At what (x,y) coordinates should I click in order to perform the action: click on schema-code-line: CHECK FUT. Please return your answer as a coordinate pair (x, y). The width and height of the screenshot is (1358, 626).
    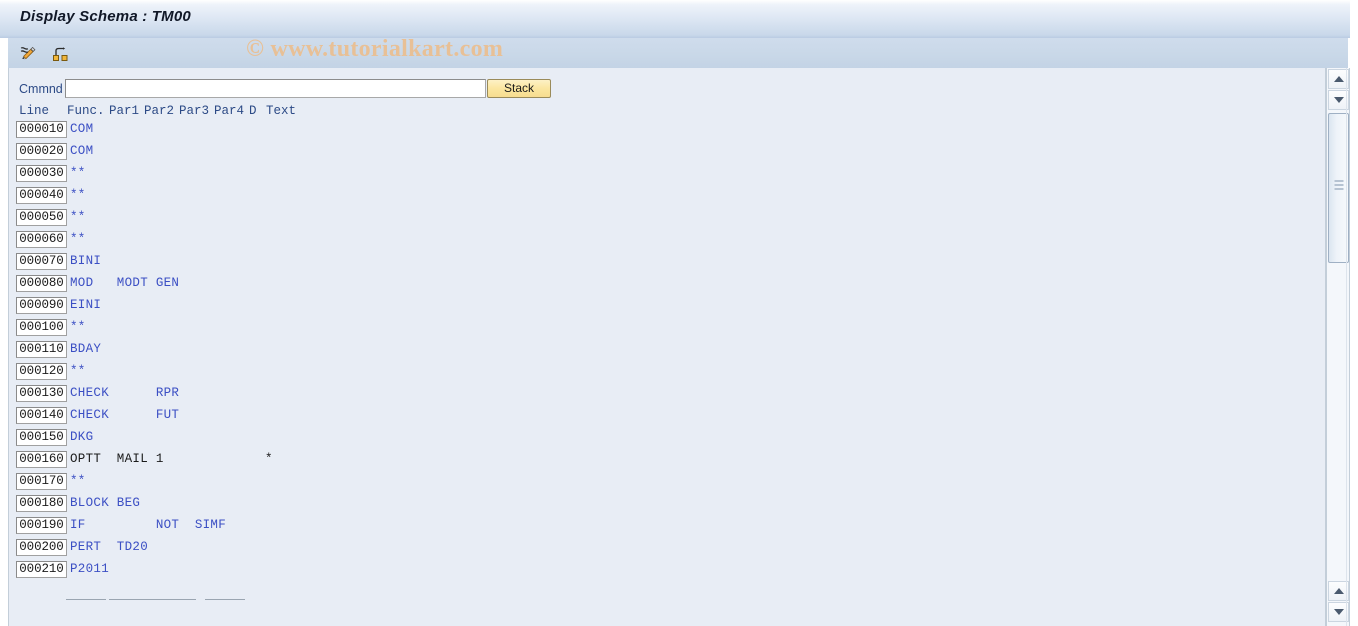
    Looking at the image, I should click on (124, 415).